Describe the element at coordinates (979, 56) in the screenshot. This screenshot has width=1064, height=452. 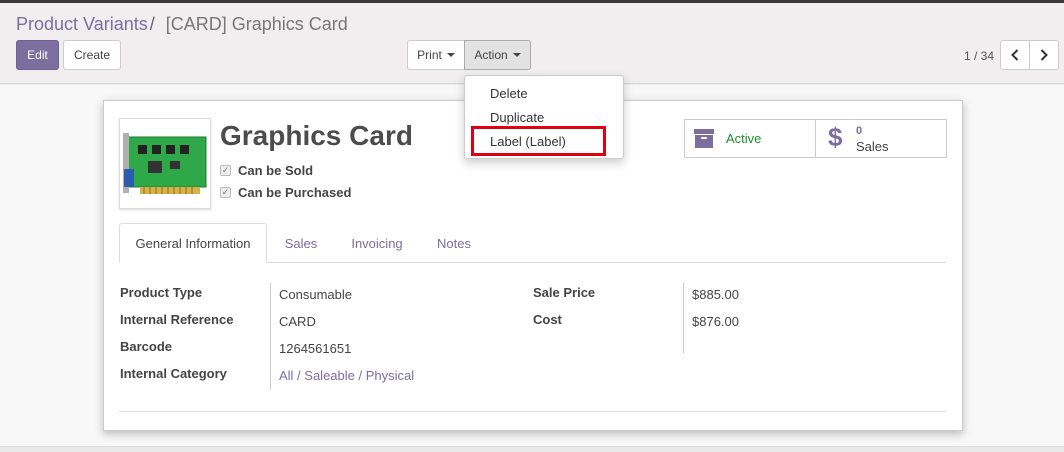
I see `pager-value: 1 / 34` at that location.